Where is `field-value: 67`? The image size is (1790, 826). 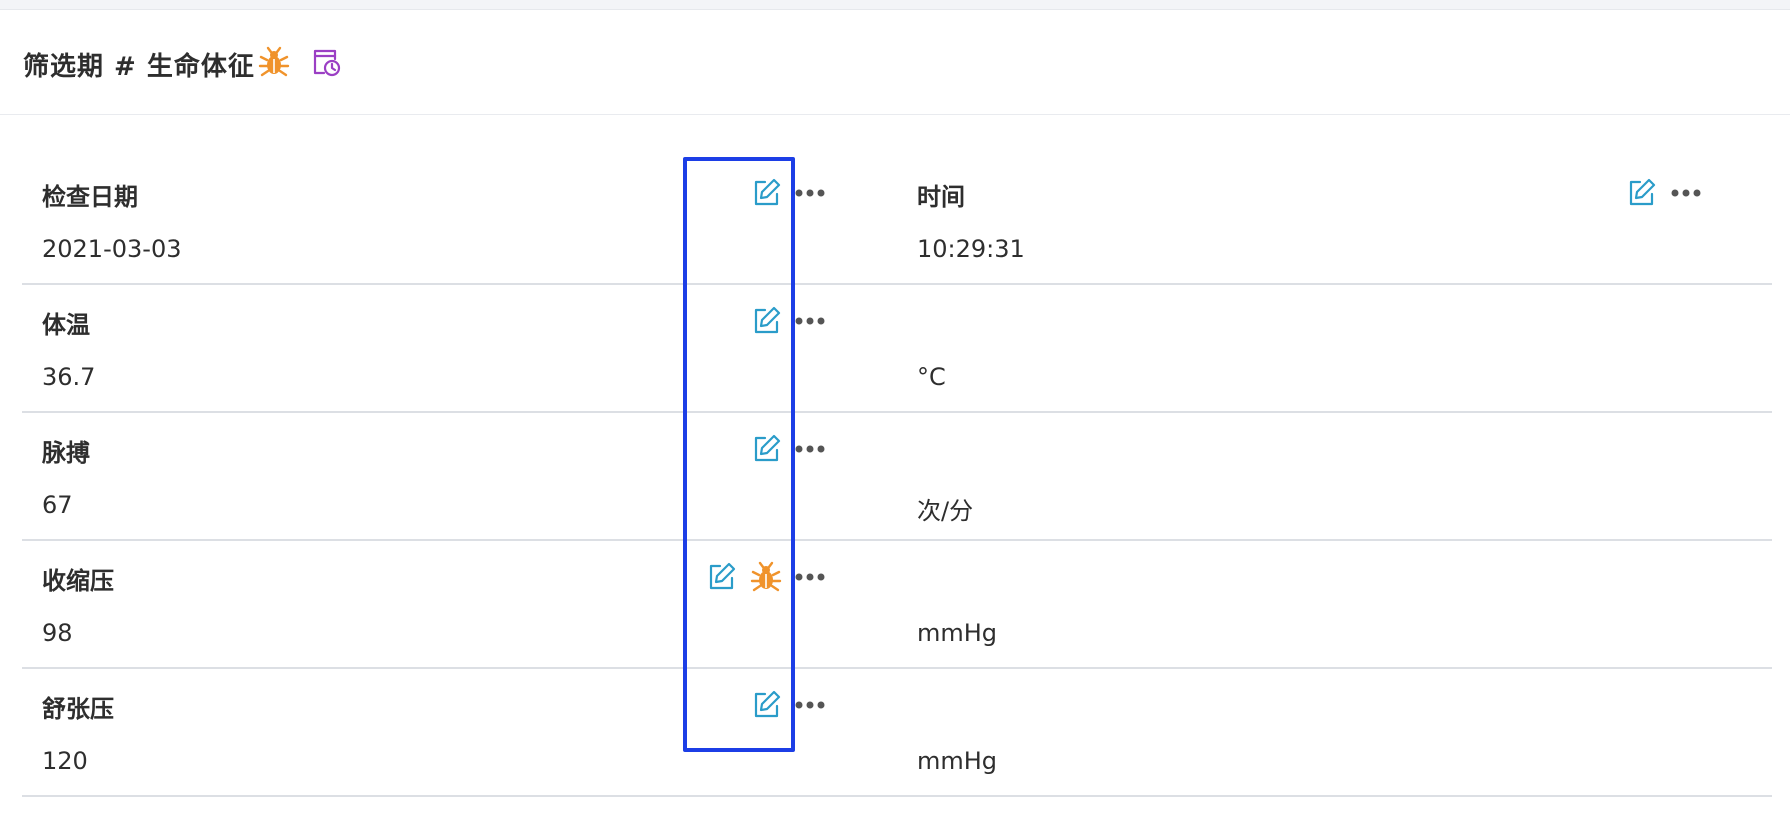 field-value: 67 is located at coordinates (57, 505).